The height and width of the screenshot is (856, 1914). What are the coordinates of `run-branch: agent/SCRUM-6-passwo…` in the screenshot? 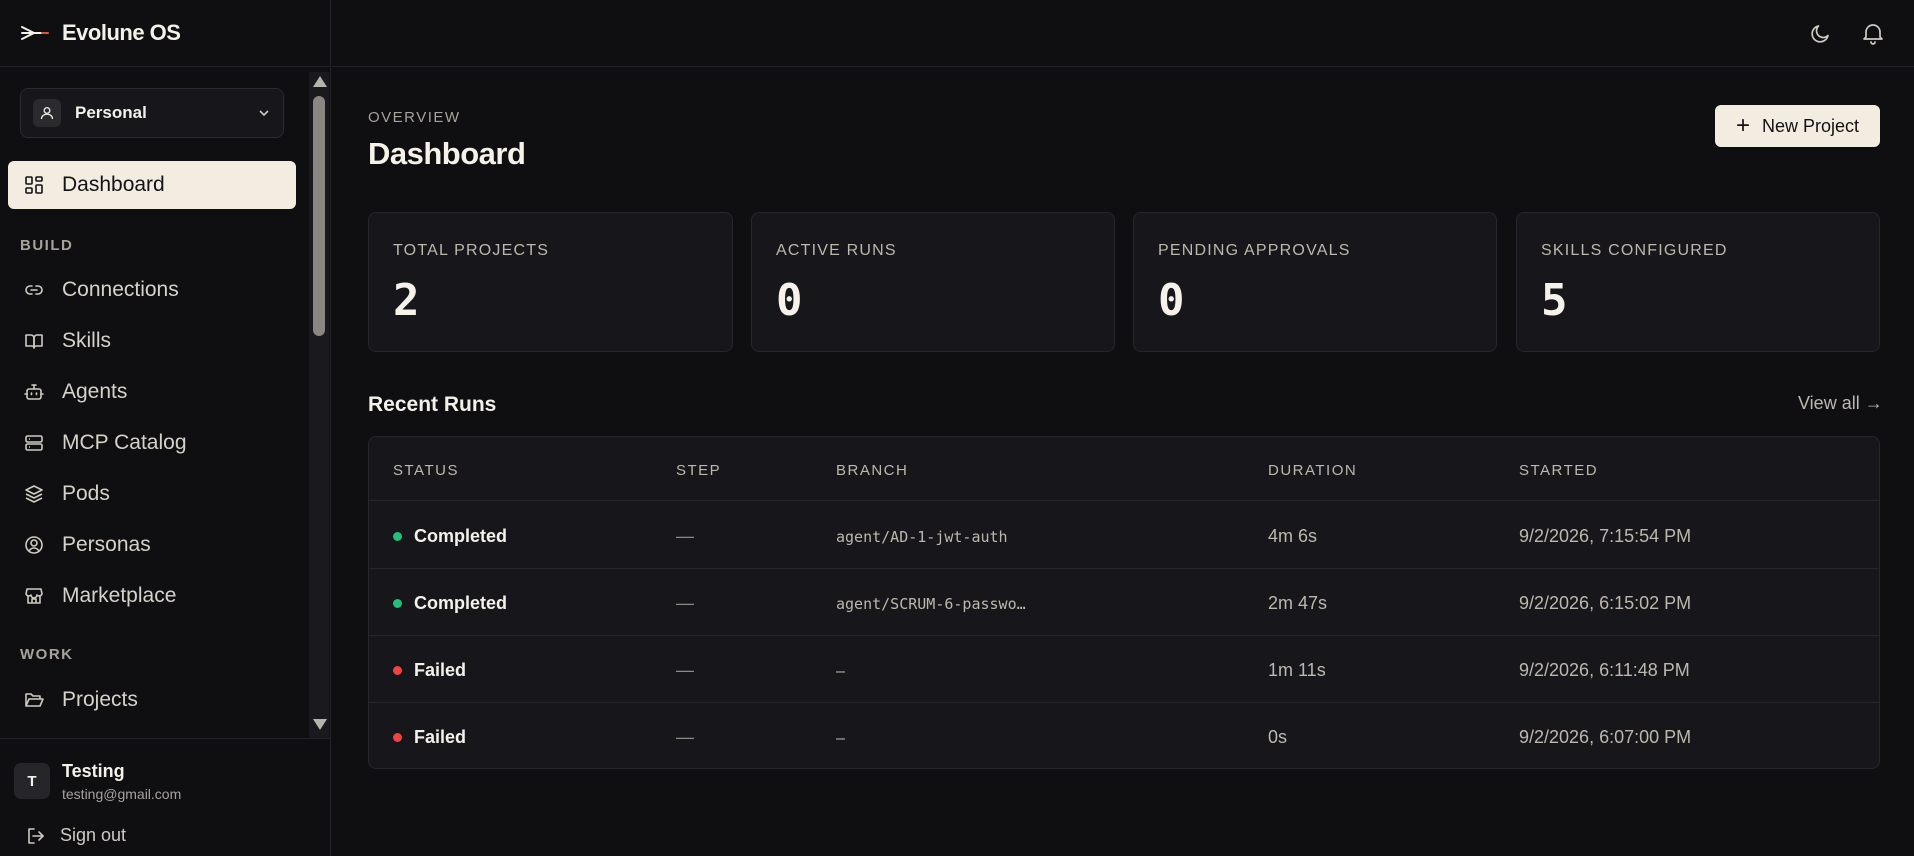 It's located at (931, 604).